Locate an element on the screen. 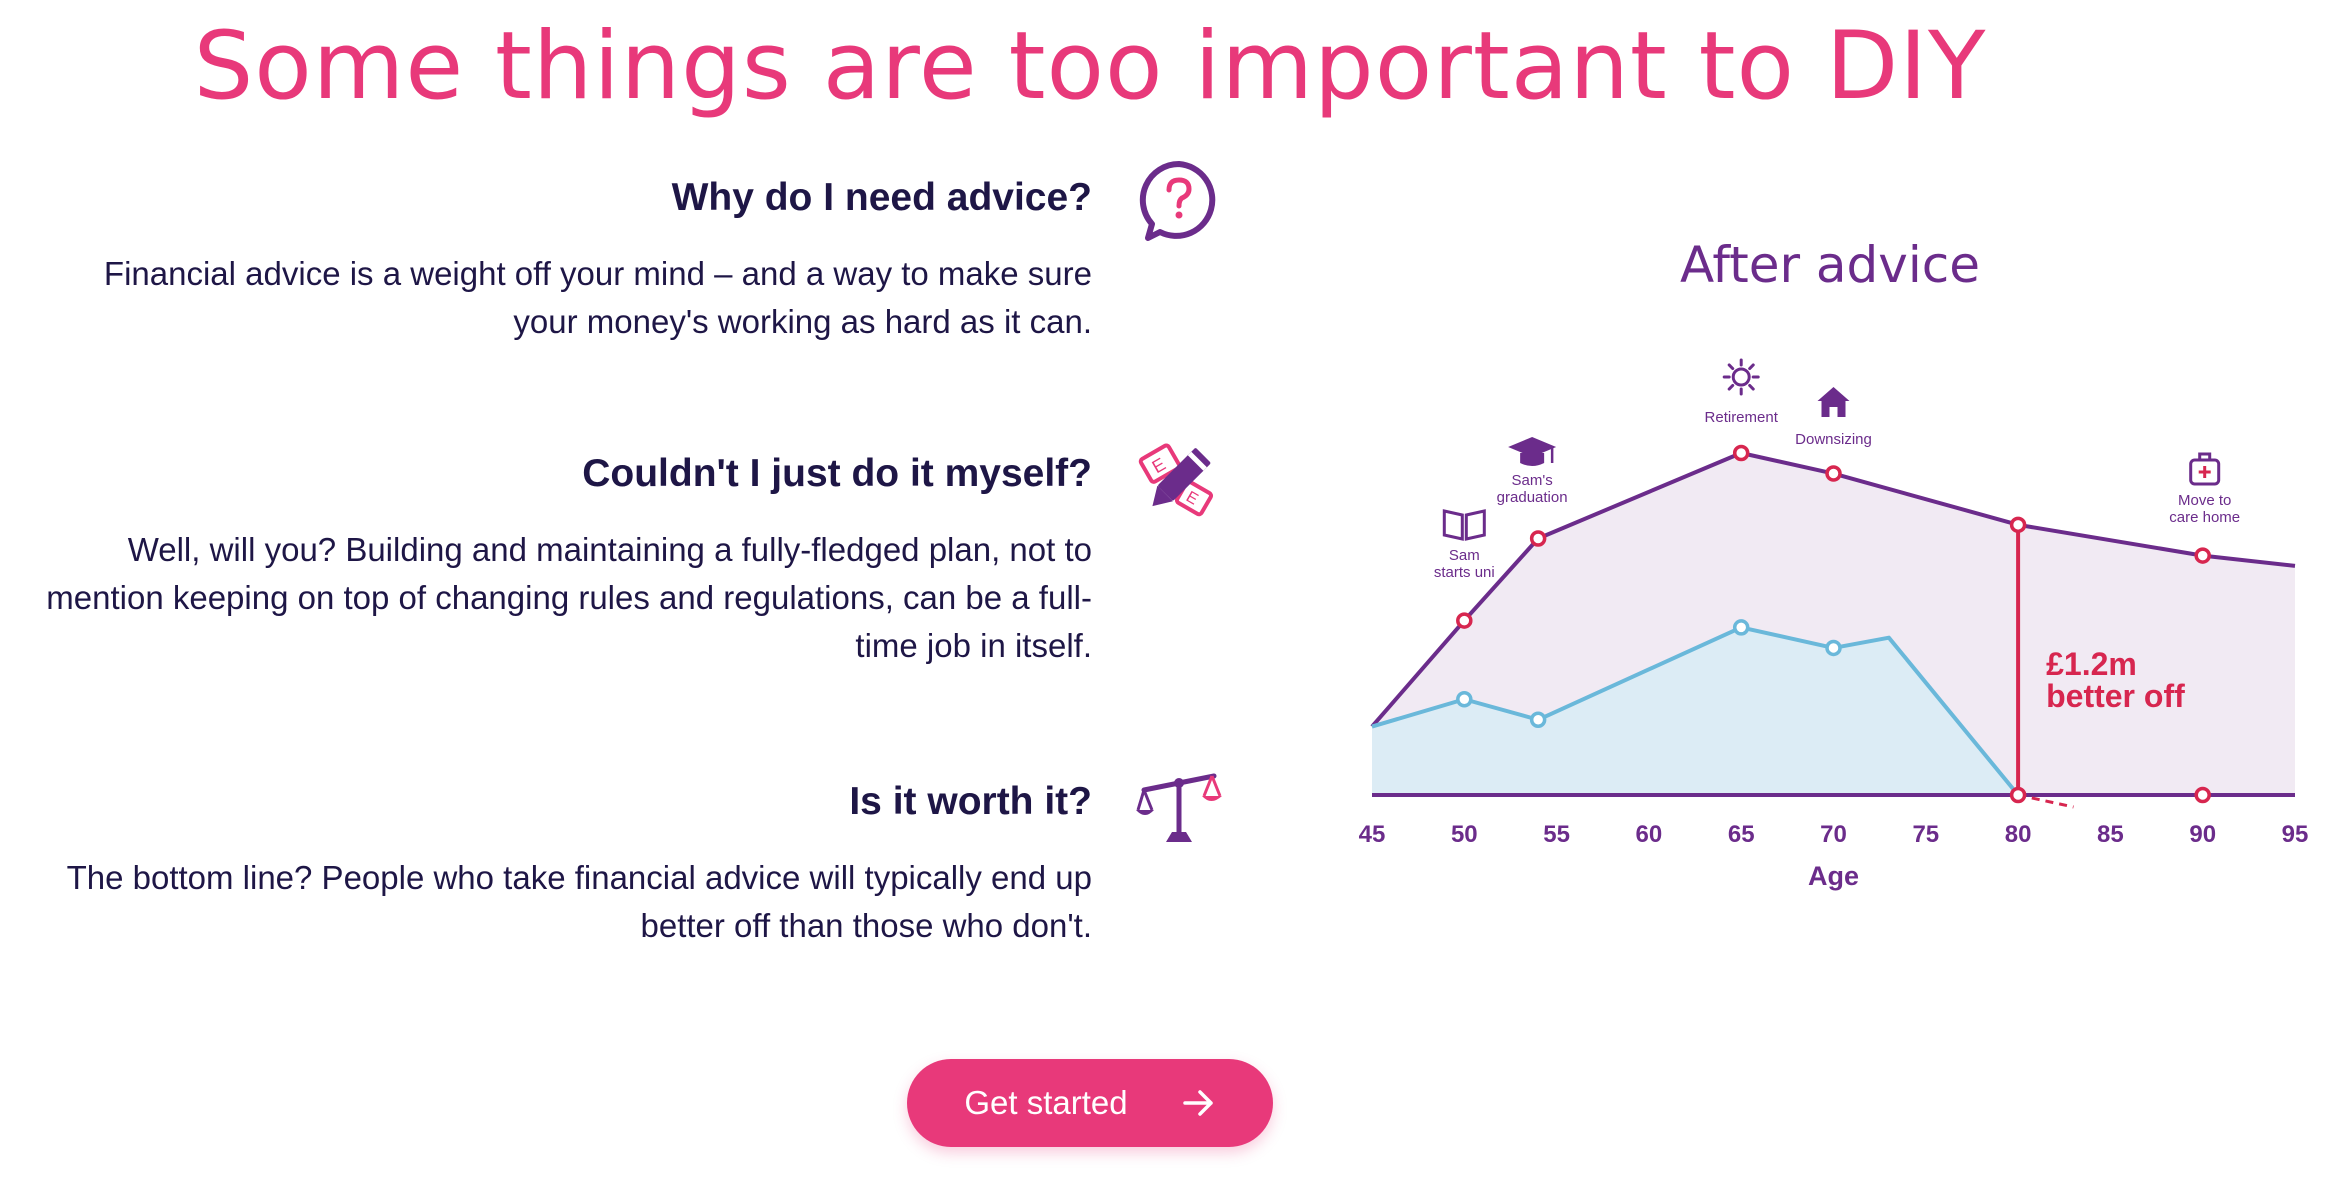  sun-icon is located at coordinates (1741, 377).